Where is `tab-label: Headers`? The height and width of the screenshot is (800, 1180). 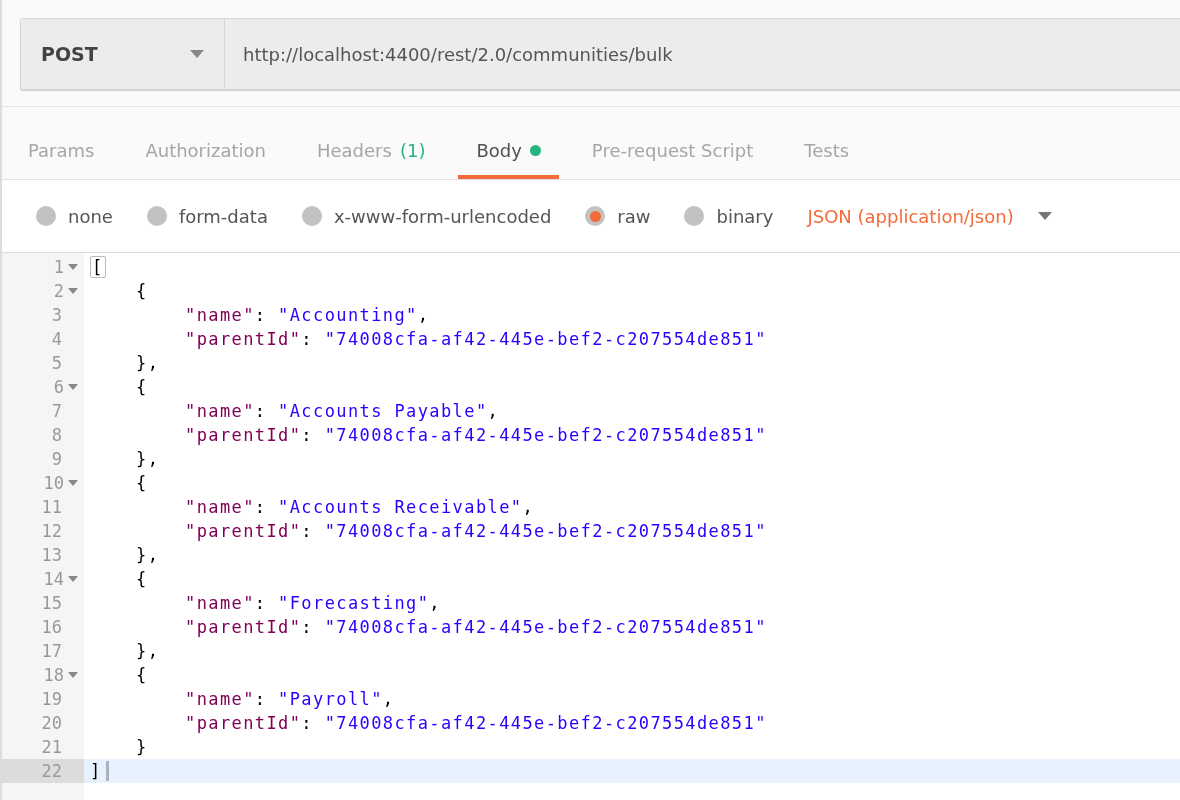 tab-label: Headers is located at coordinates (354, 150).